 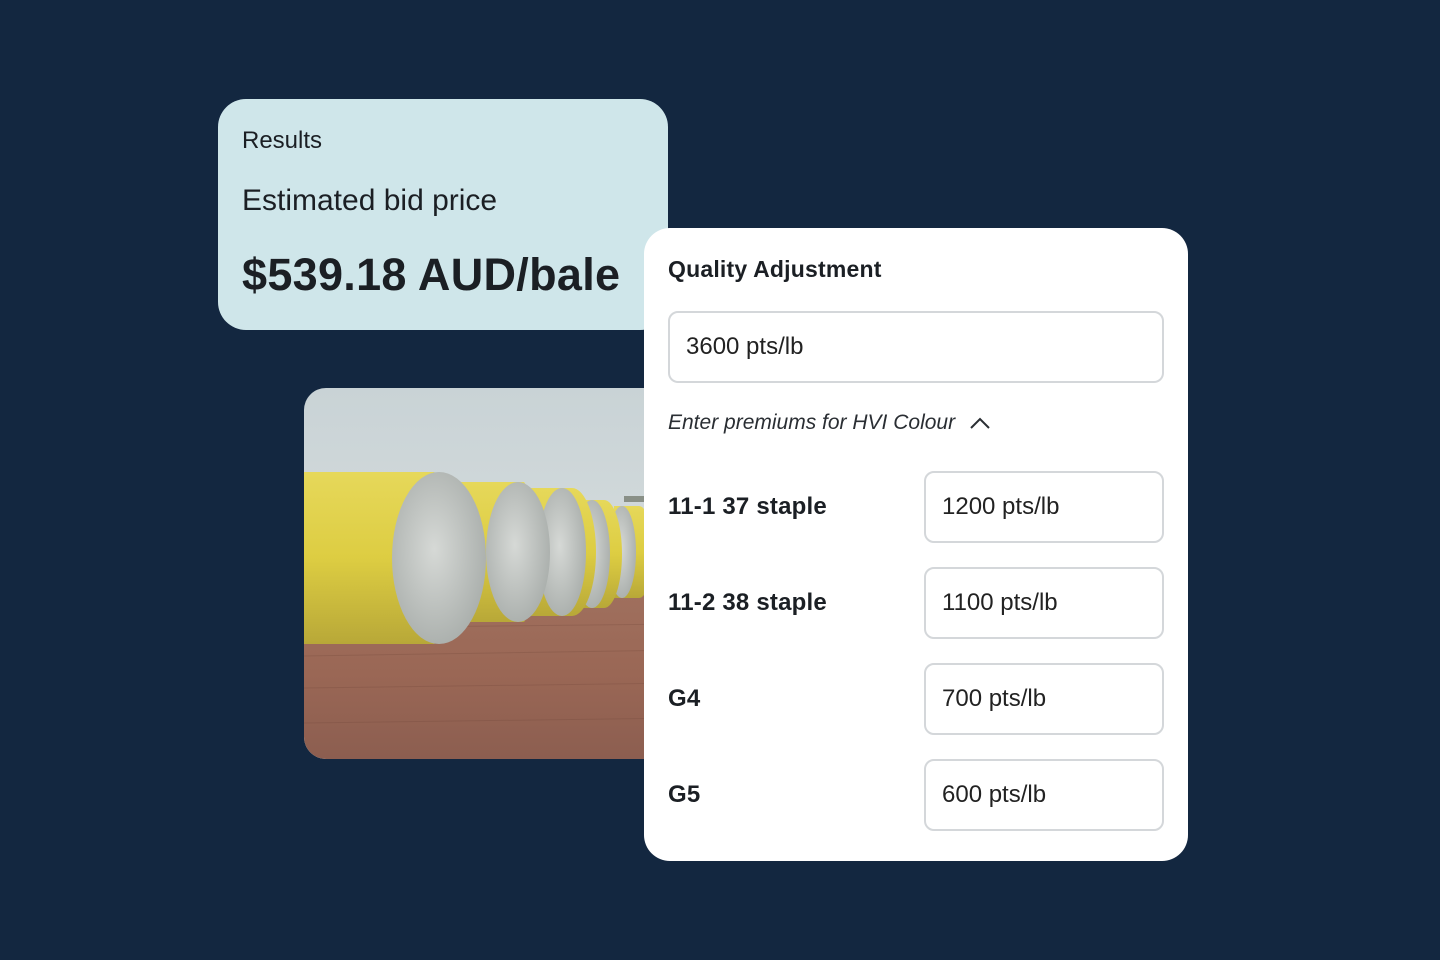 I want to click on estimated-bid-price-label: Estimated bid price, so click(x=370, y=200).